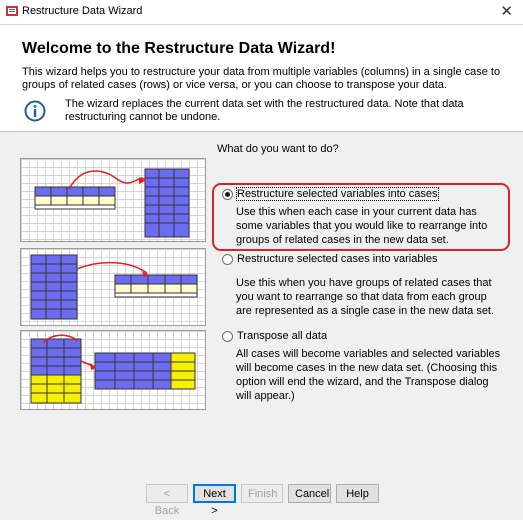  What do you see at coordinates (35, 111) in the screenshot?
I see `info-circle-icon` at bounding box center [35, 111].